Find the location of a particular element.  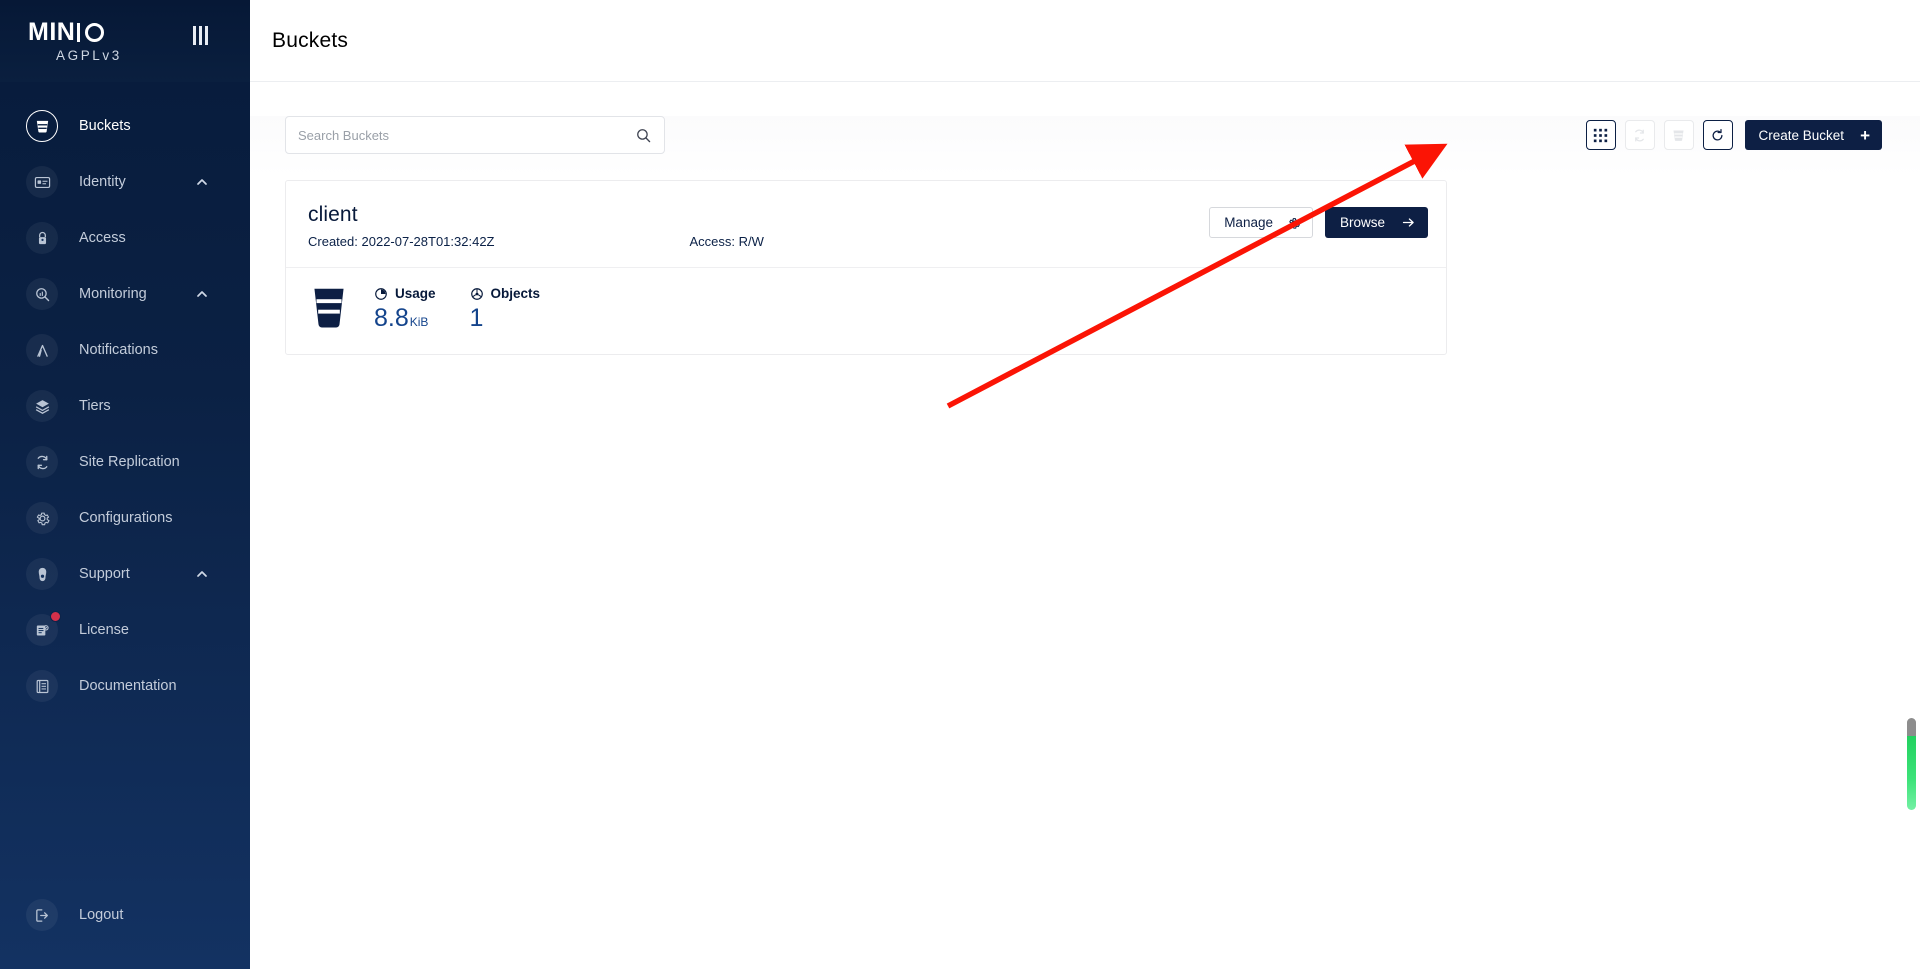

license-notification-badge is located at coordinates (55, 616).